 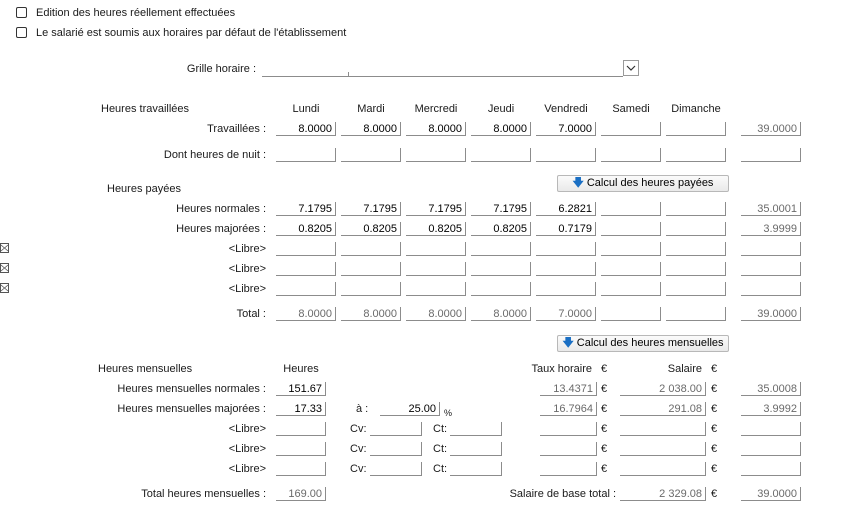 What do you see at coordinates (566, 129) in the screenshot?
I see `travaillees-row-cell: 7.0000` at bounding box center [566, 129].